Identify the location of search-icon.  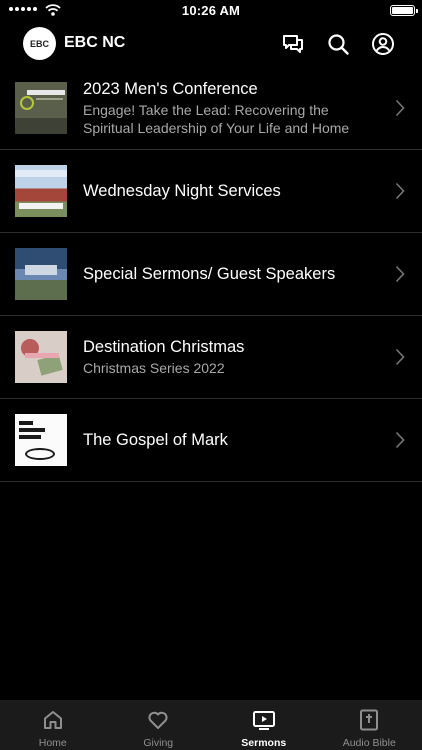
(338, 44).